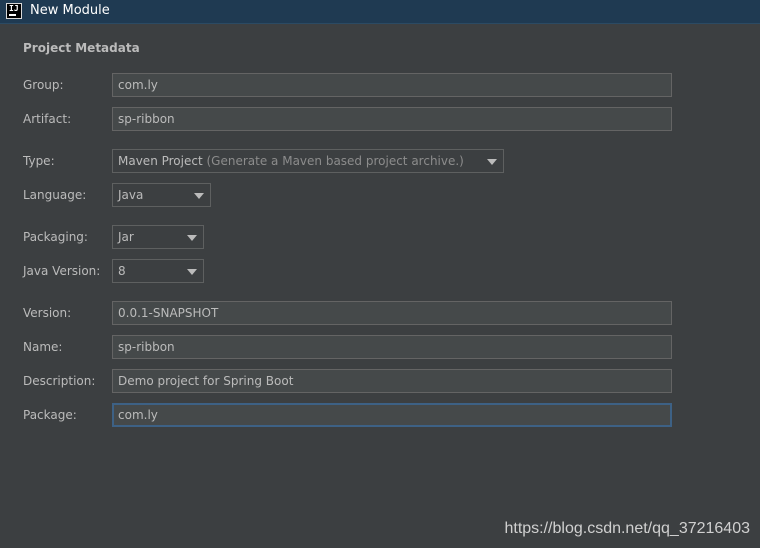  I want to click on language-value: Java, so click(131, 195).